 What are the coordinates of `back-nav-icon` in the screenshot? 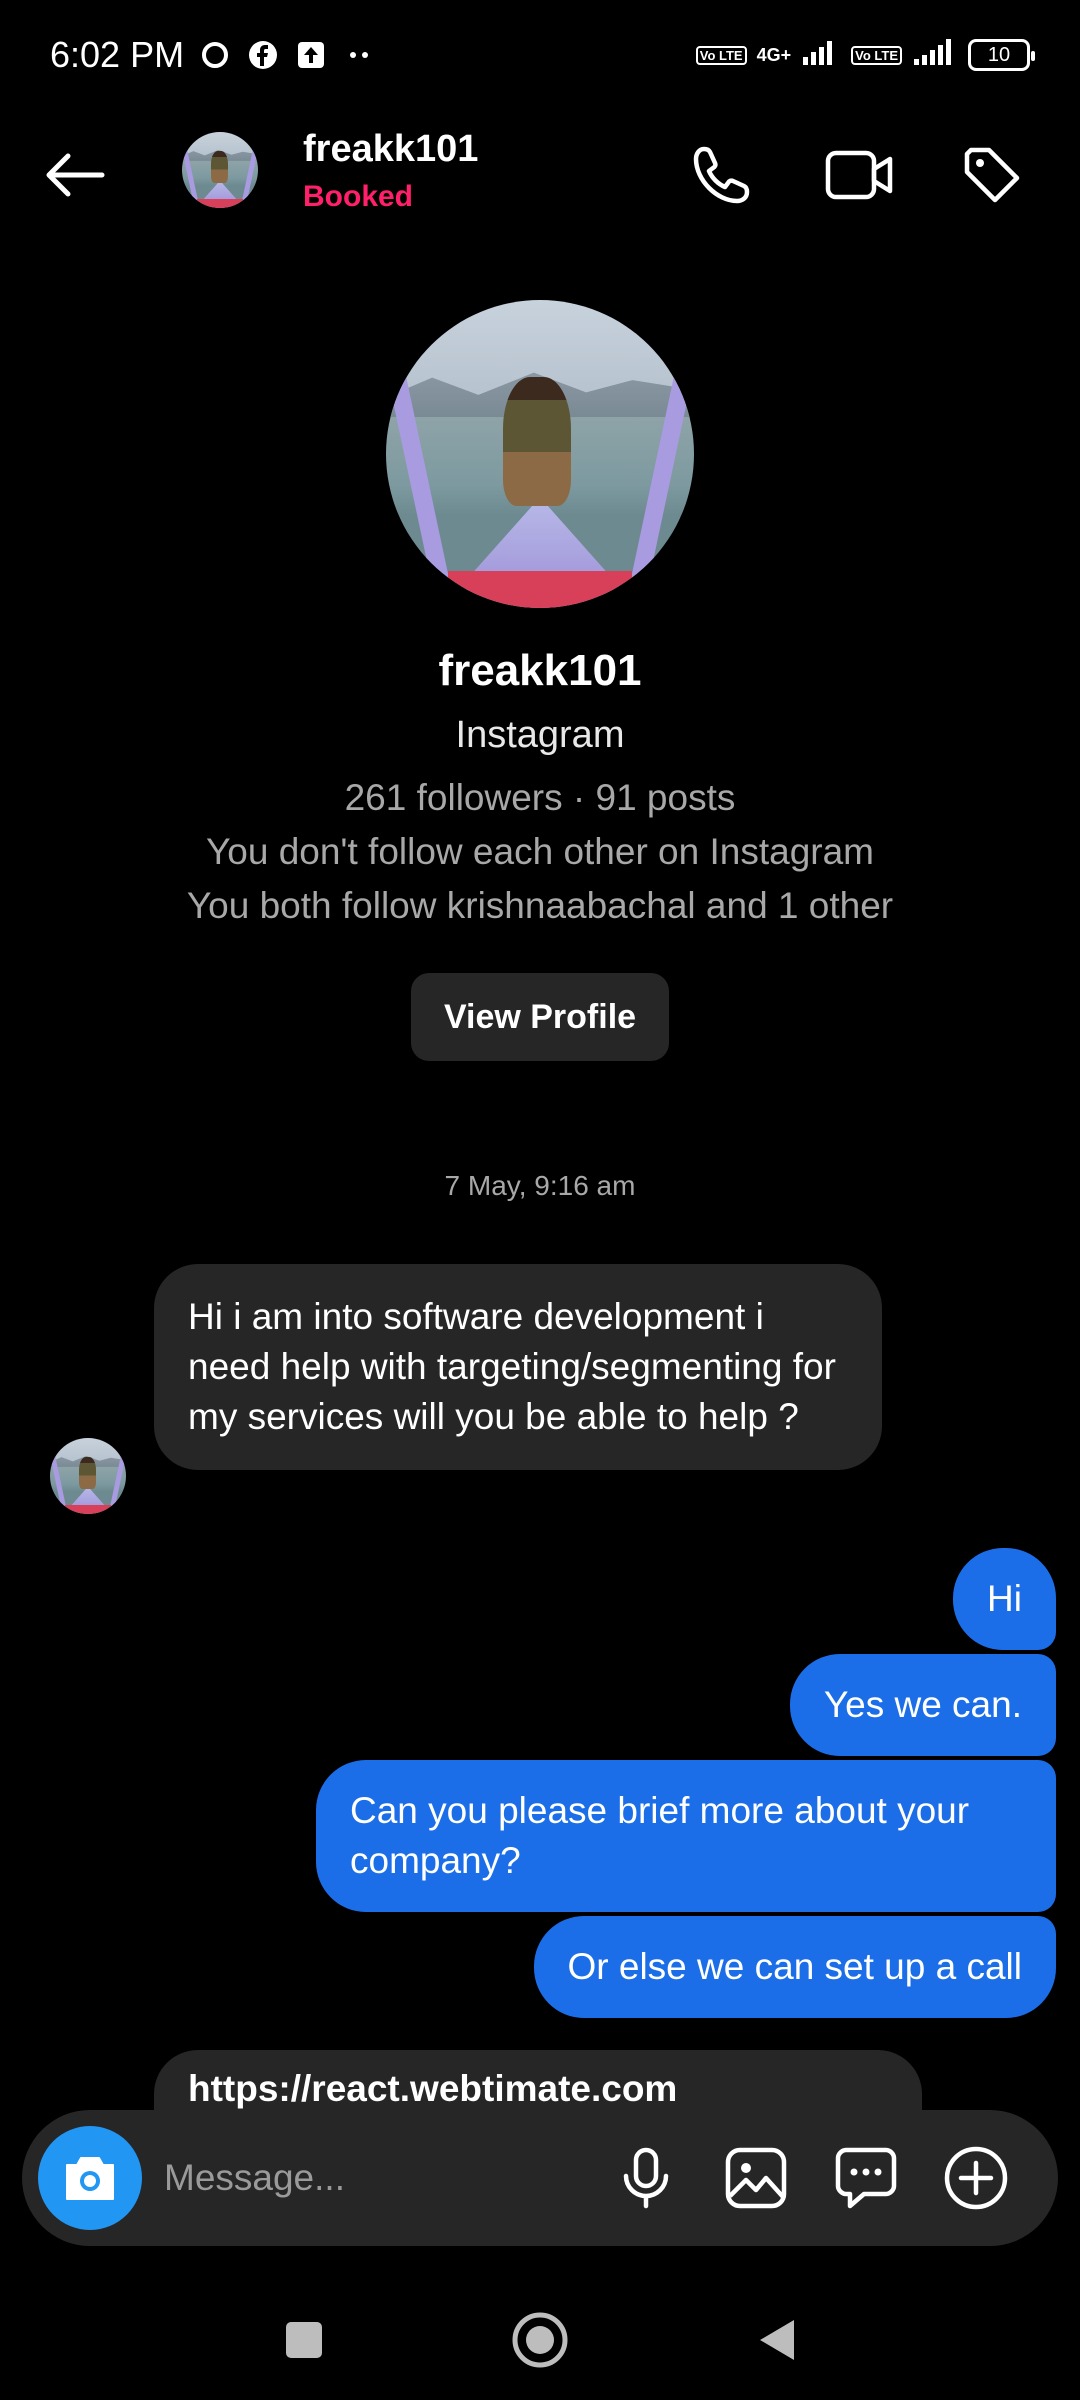 It's located at (776, 2340).